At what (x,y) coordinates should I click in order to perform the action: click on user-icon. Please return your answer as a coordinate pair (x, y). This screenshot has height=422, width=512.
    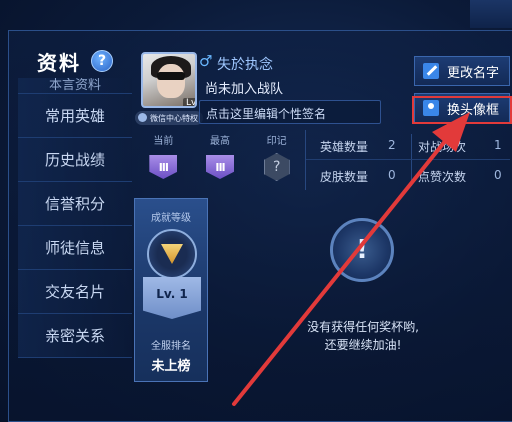
    Looking at the image, I should click on (431, 108).